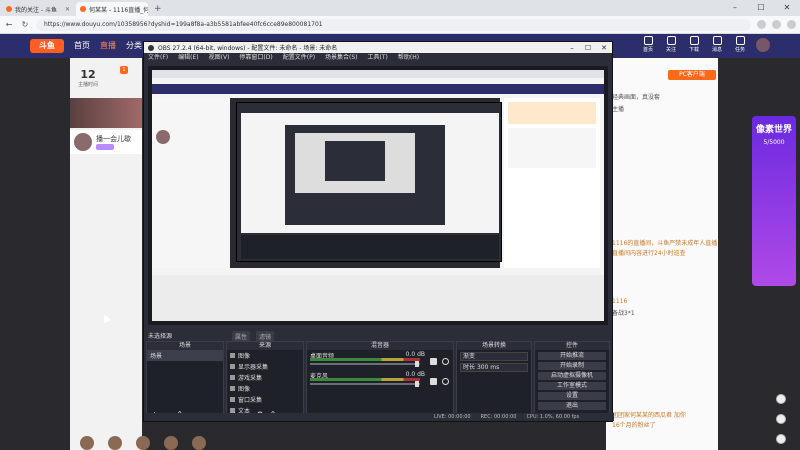 This screenshot has height=450, width=800. What do you see at coordinates (735, 8) in the screenshot?
I see `minimize-icon: –` at bounding box center [735, 8].